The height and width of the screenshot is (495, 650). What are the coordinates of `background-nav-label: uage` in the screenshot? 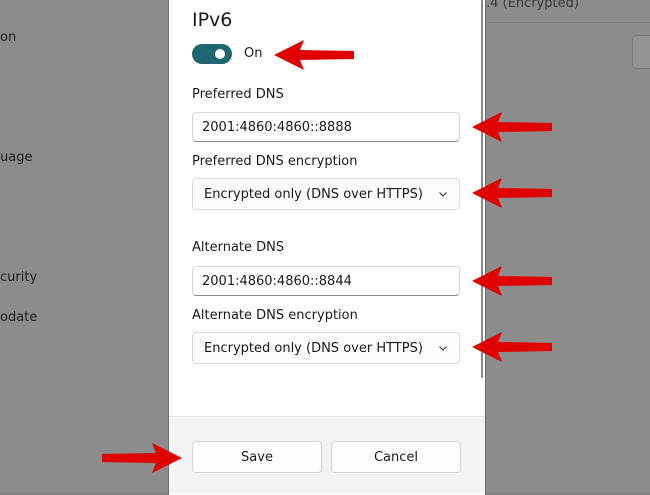 It's located at (16, 157).